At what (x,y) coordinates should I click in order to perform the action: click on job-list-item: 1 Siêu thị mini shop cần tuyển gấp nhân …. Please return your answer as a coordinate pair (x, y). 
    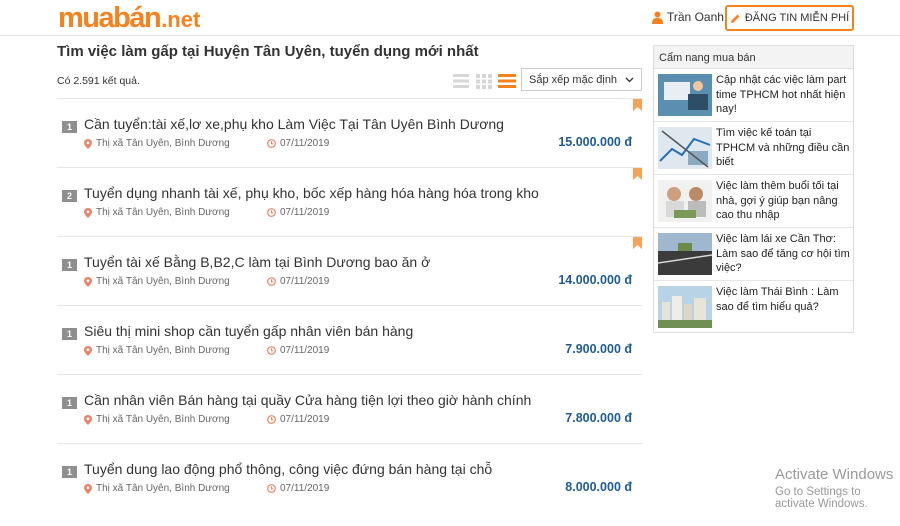
    Looking at the image, I should click on (349, 339).